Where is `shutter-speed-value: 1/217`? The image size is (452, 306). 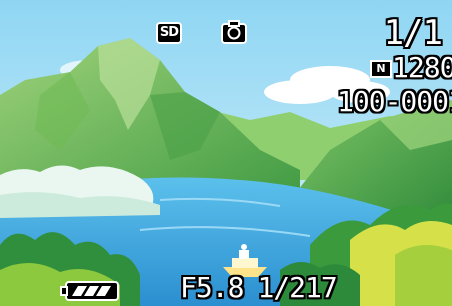
shutter-speed-value: 1/217 is located at coordinates (297, 287).